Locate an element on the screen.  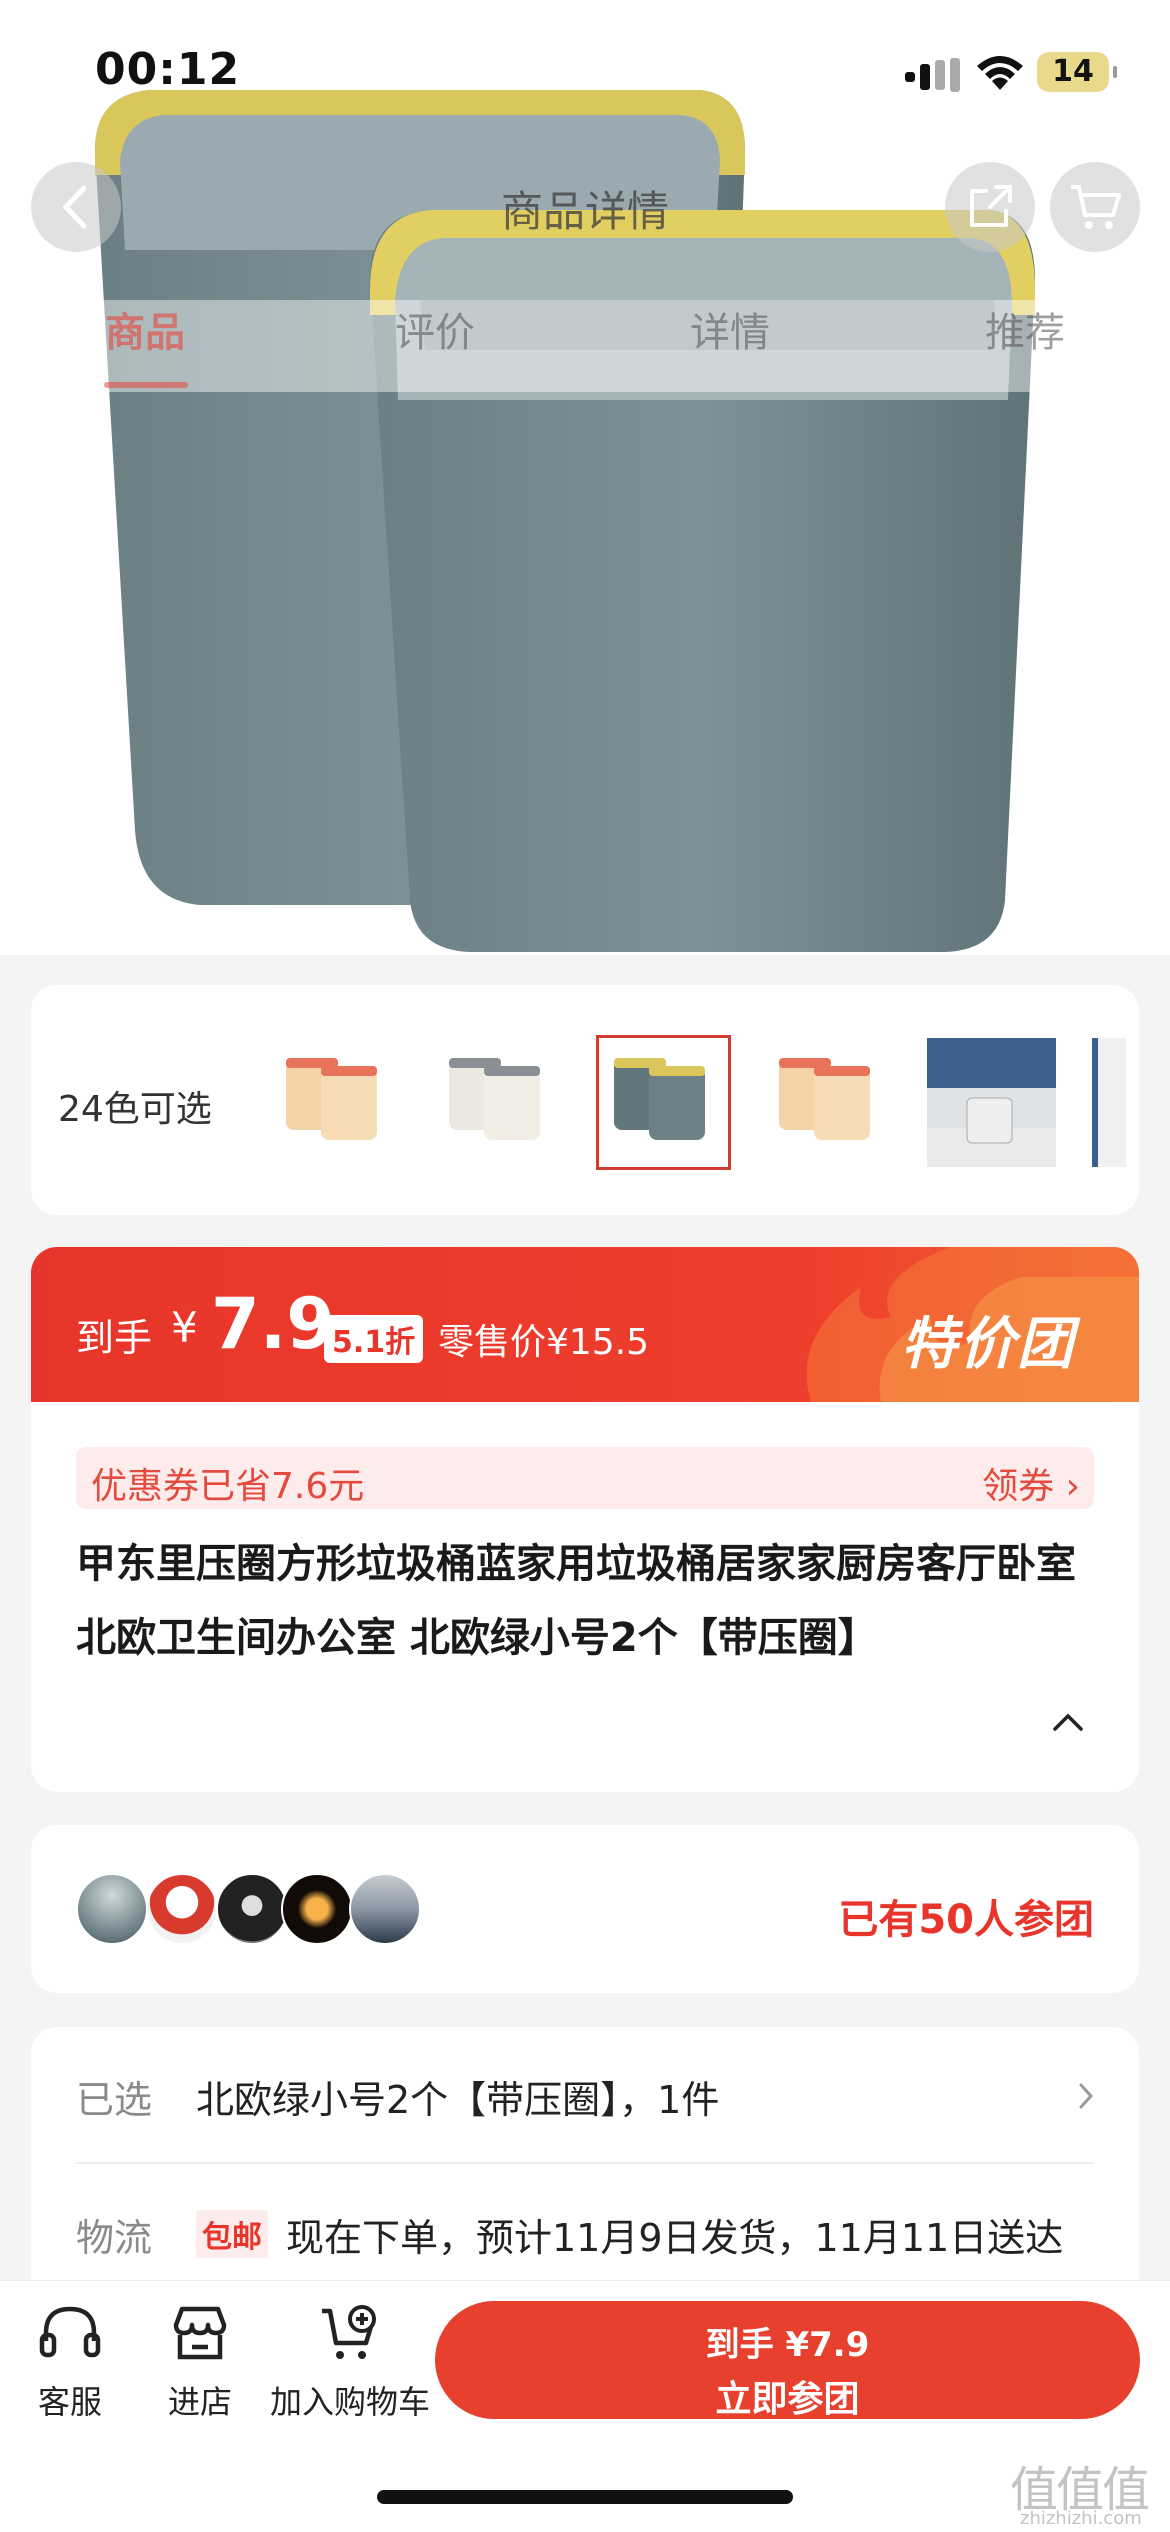
share-button is located at coordinates (990, 207).